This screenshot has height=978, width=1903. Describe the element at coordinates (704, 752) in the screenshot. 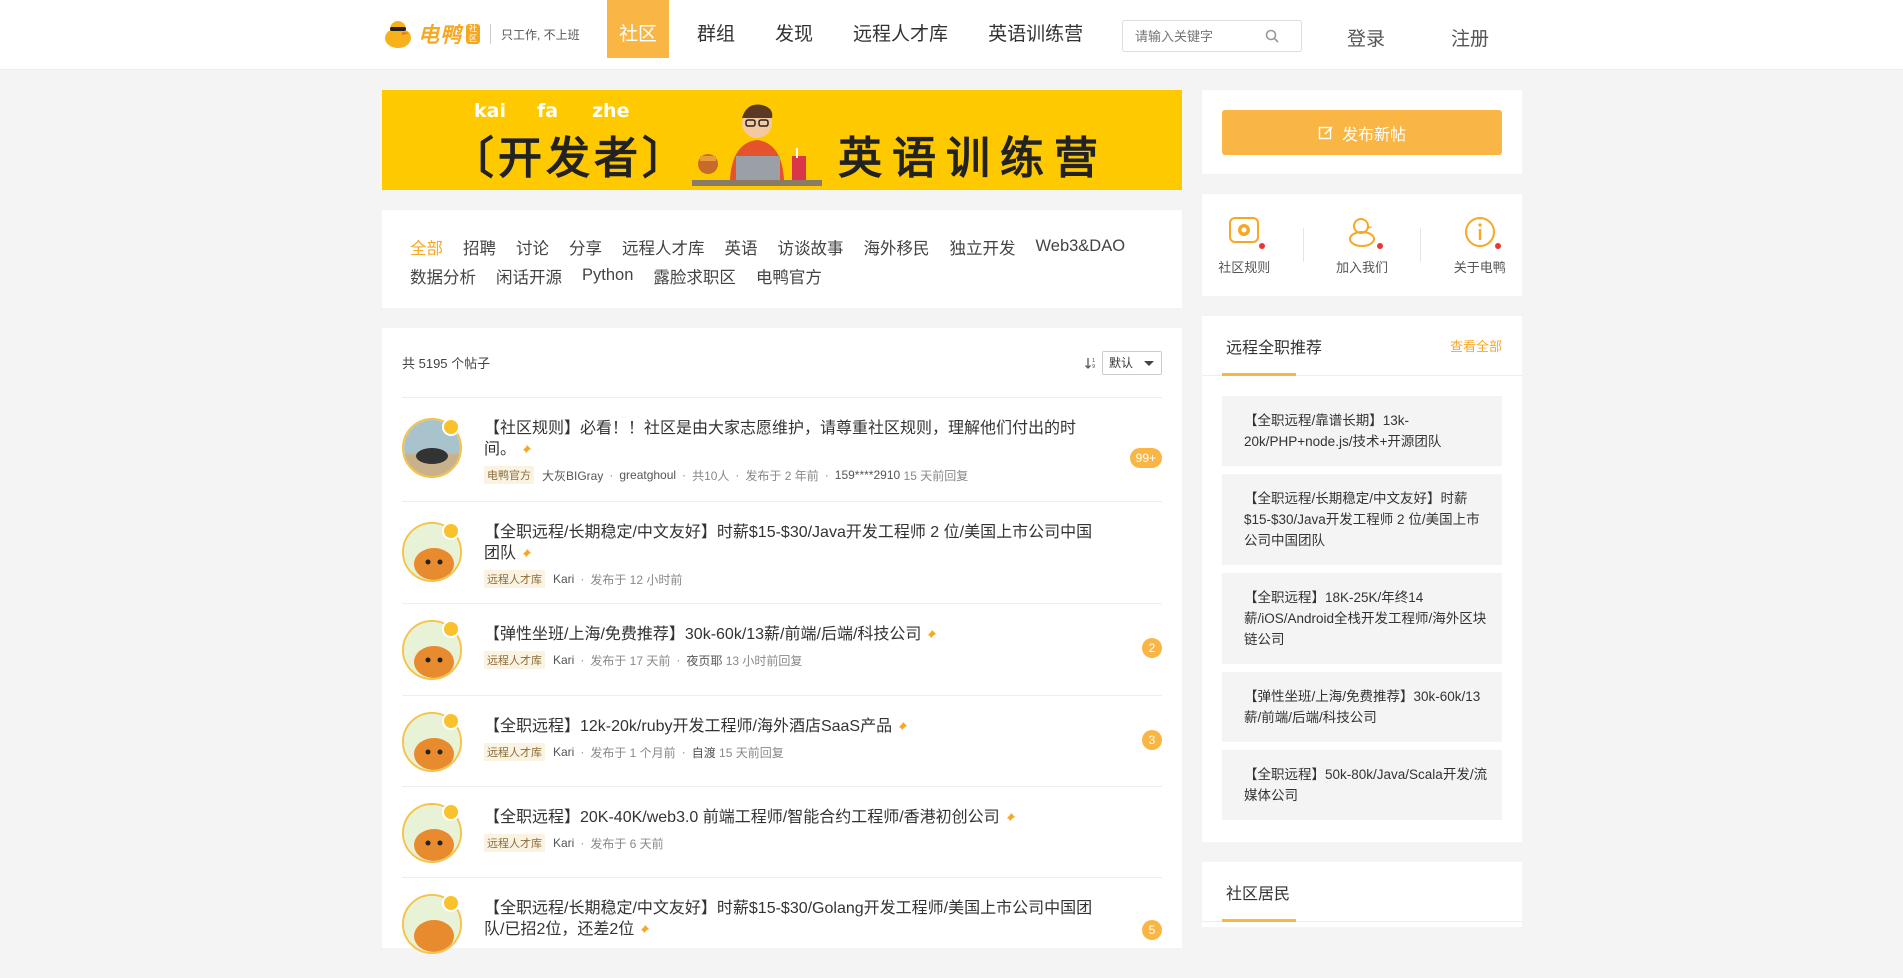

I see `post-last-reply-user: 自渡` at that location.